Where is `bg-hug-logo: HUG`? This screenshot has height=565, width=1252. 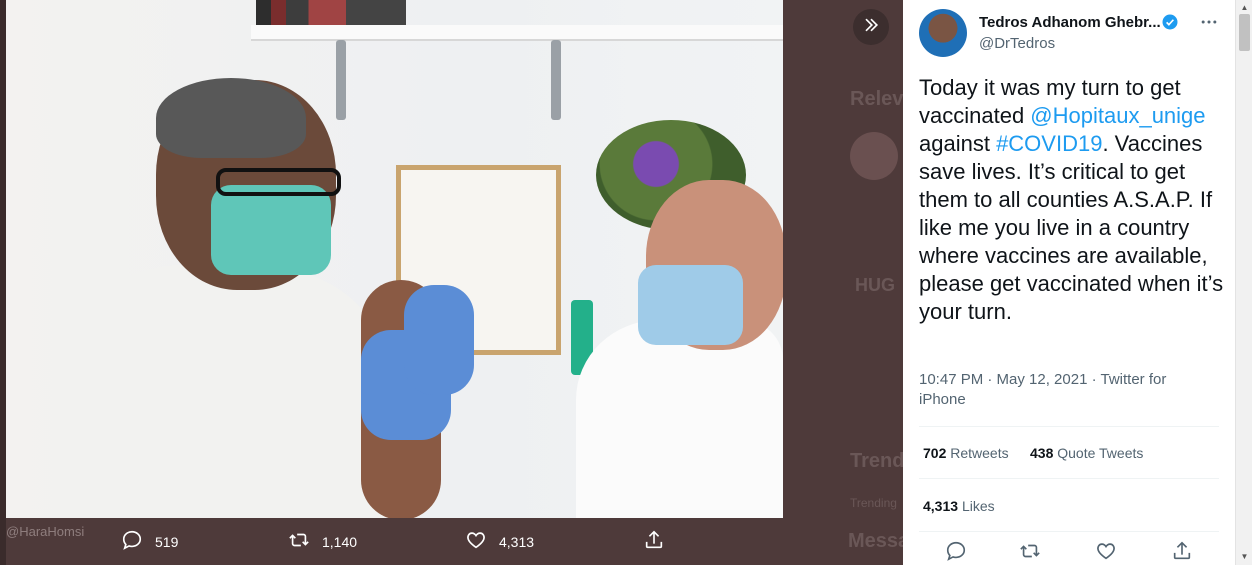
bg-hug-logo: HUG is located at coordinates (875, 285).